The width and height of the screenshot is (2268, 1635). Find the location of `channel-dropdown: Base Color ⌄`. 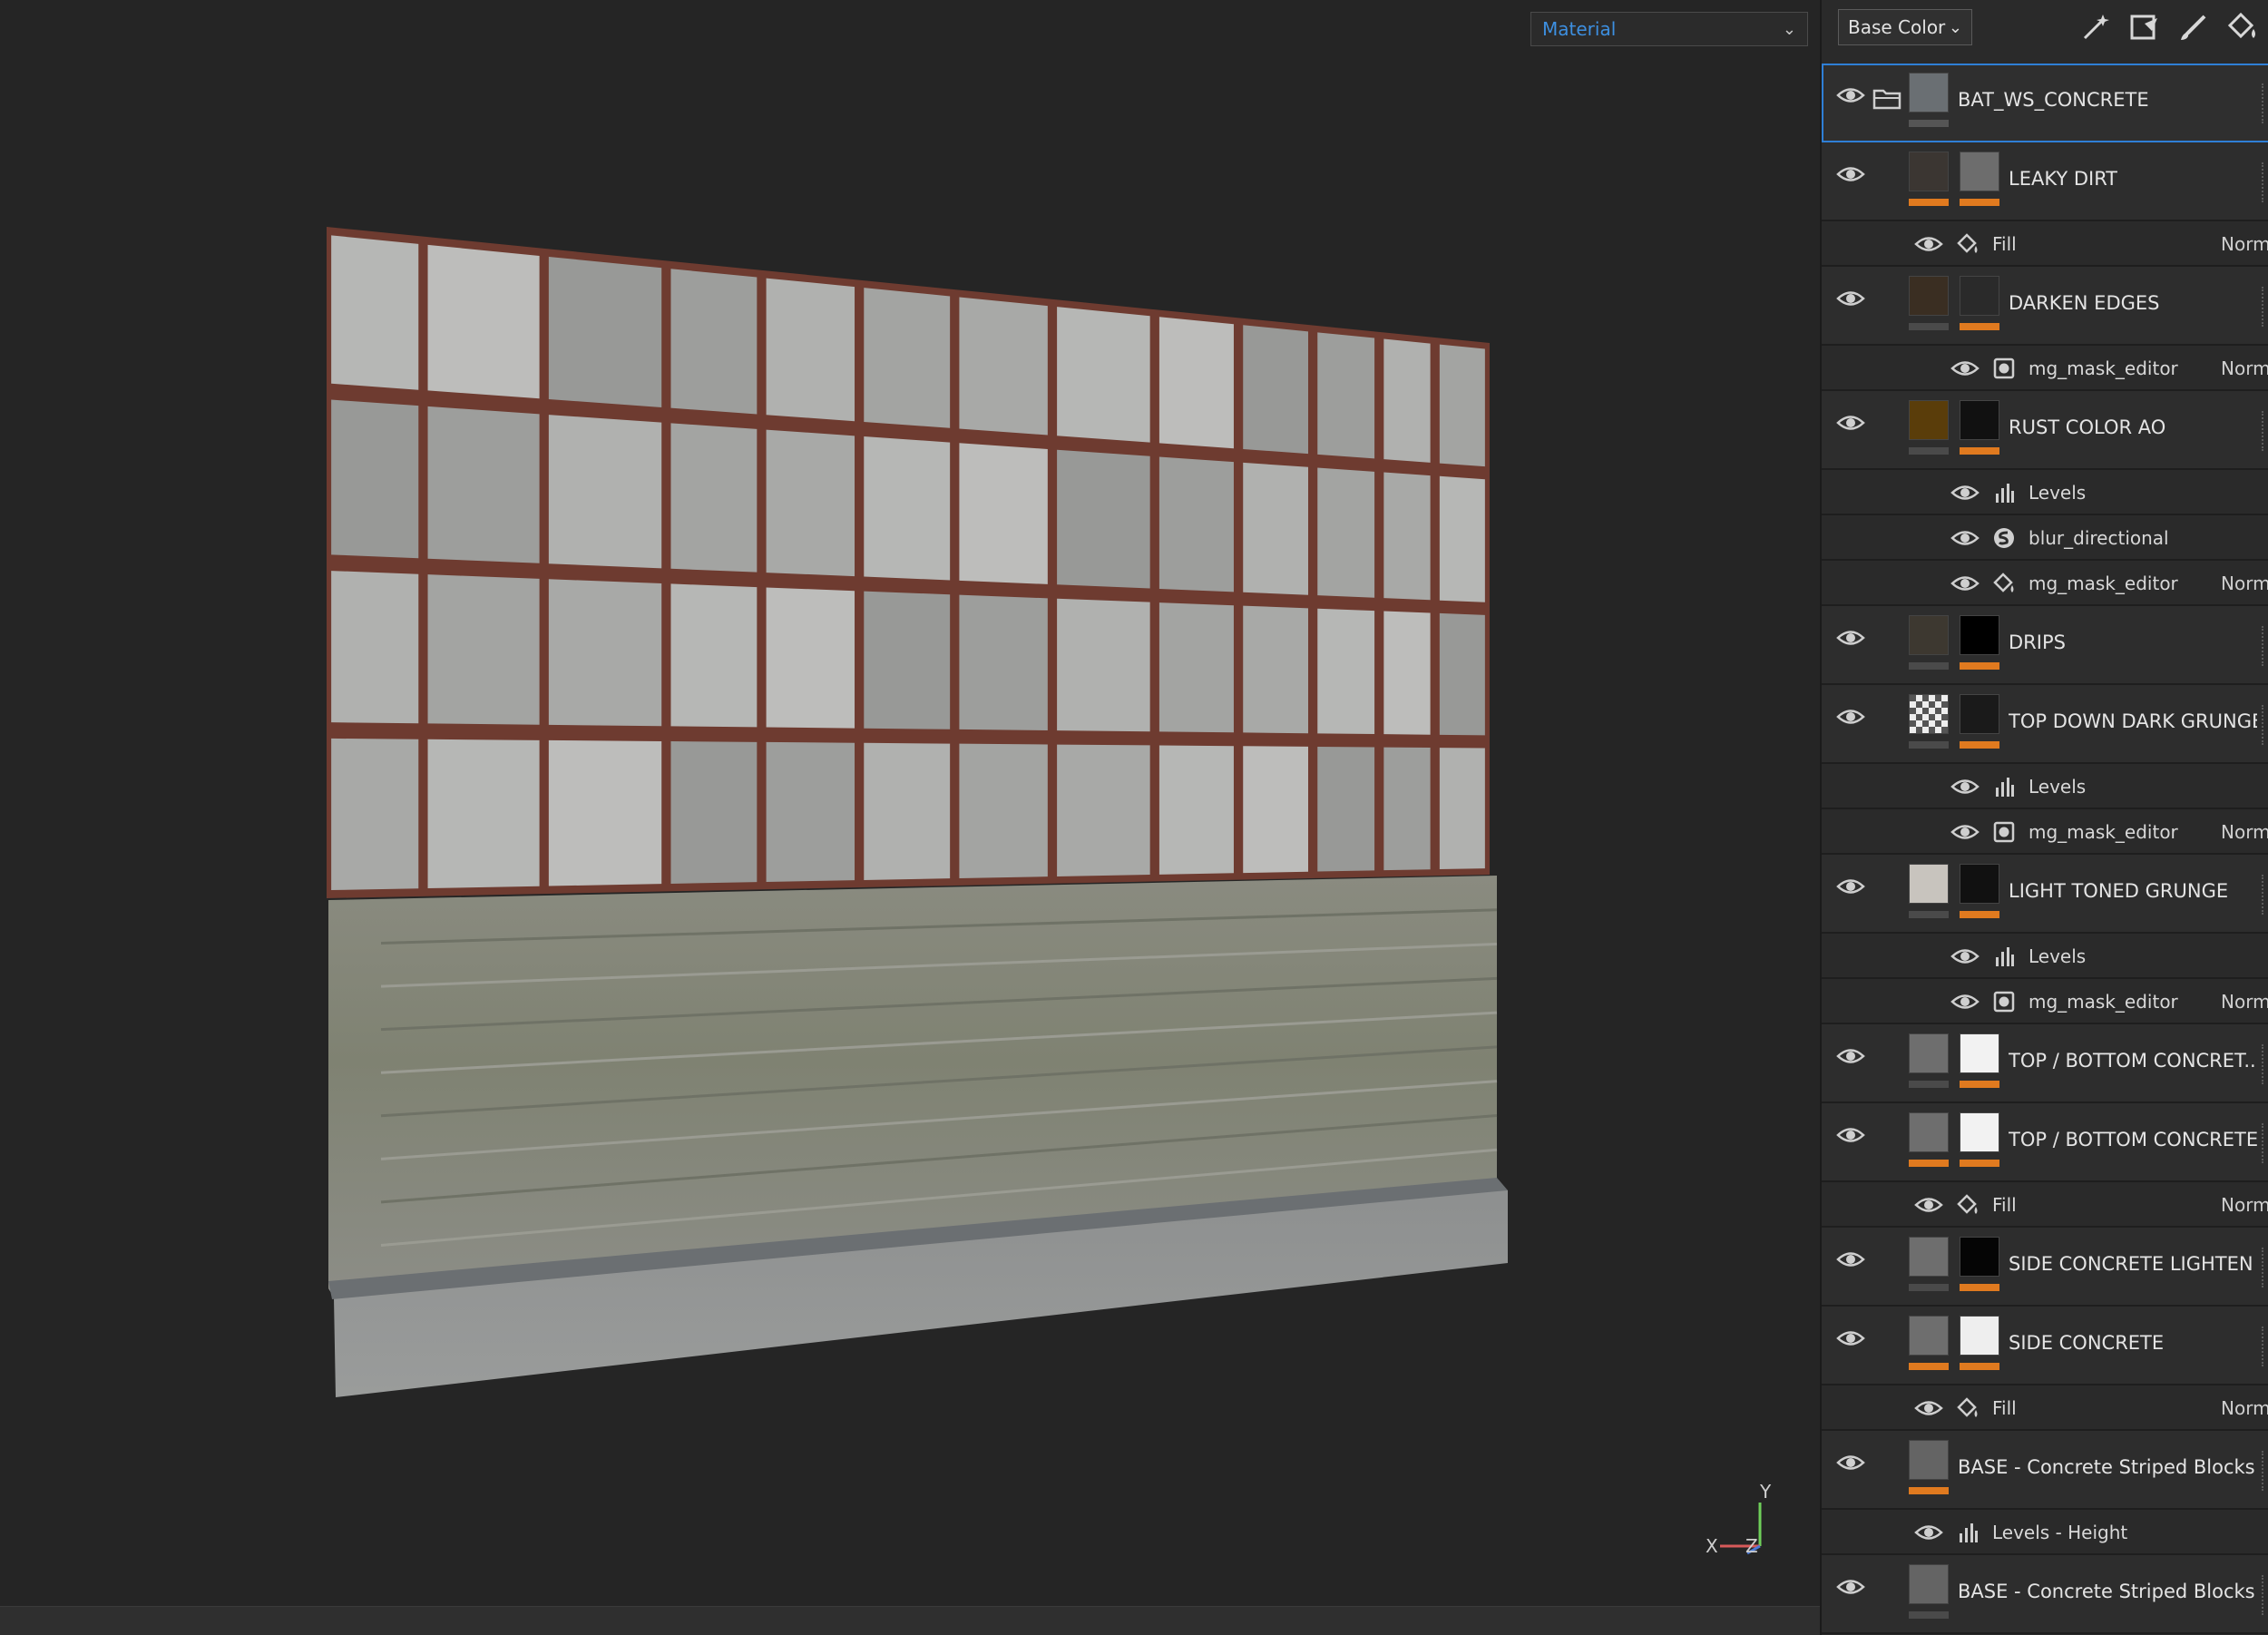

channel-dropdown: Base Color ⌄ is located at coordinates (1905, 27).